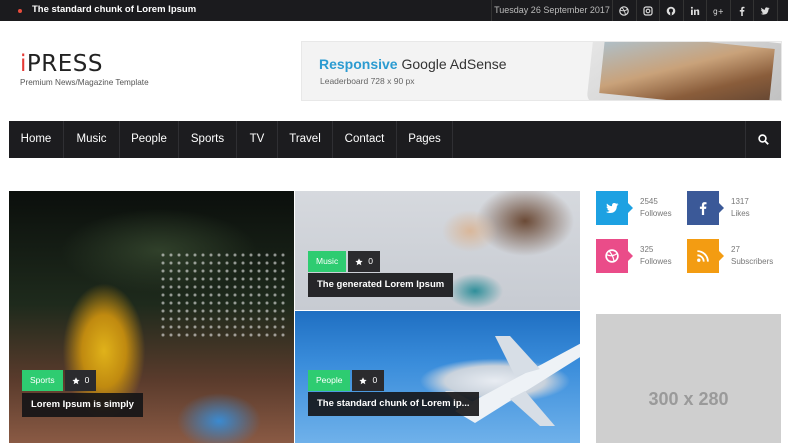 The image size is (788, 443). Describe the element at coordinates (381, 285) in the screenshot. I see `post-title: The generated Lorem Ipsum` at that location.